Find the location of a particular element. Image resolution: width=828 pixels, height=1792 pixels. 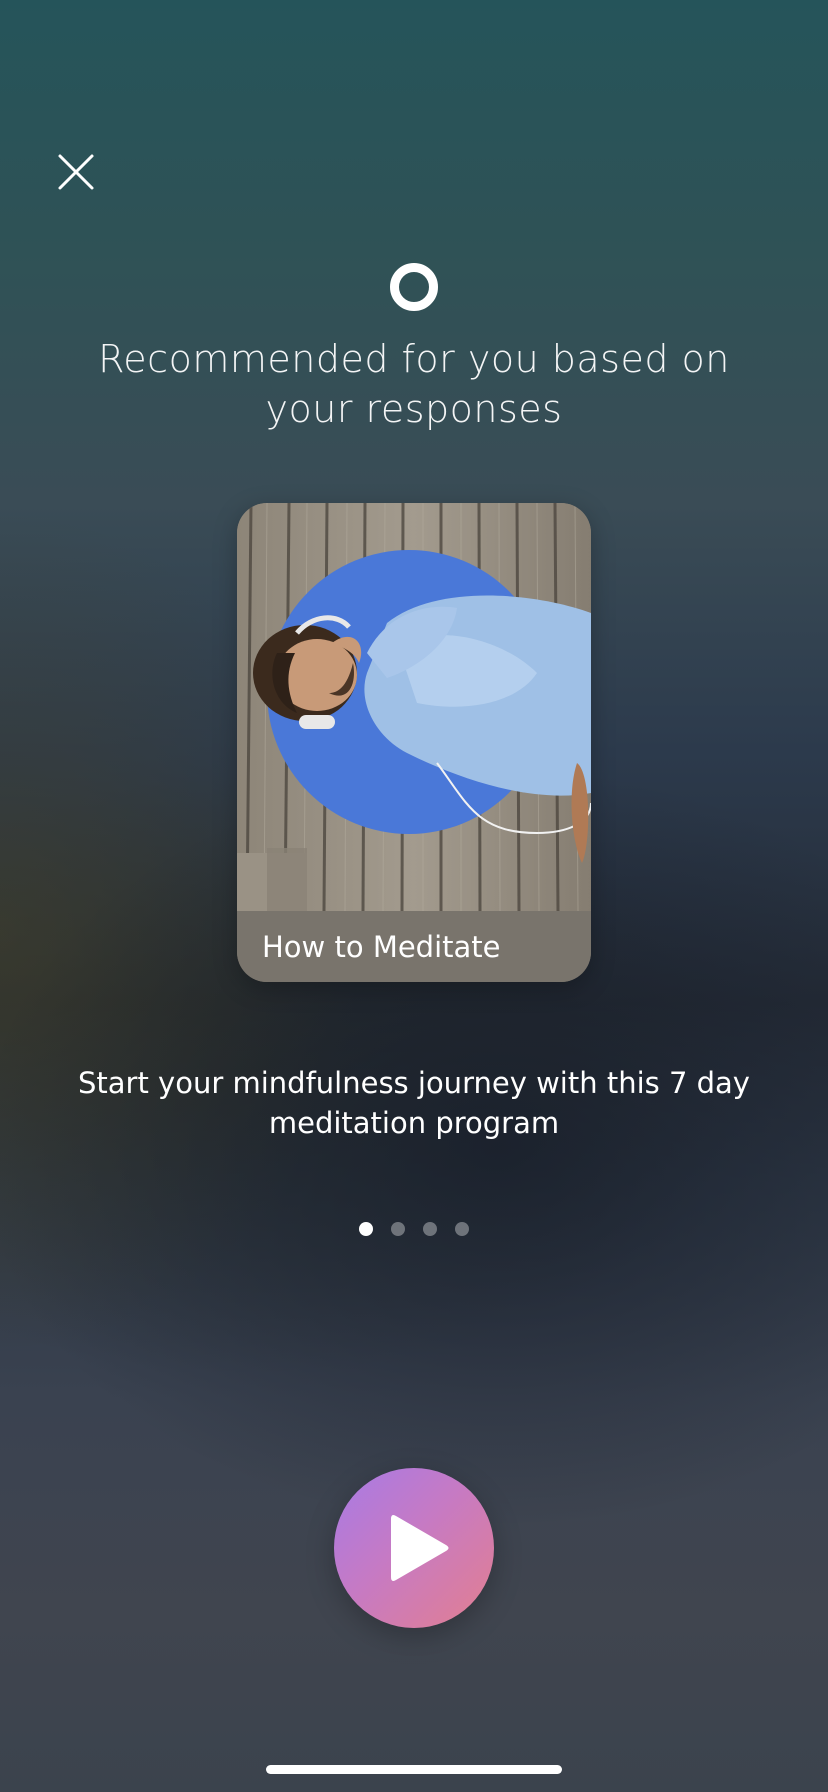

close-icon is located at coordinates (76, 172).